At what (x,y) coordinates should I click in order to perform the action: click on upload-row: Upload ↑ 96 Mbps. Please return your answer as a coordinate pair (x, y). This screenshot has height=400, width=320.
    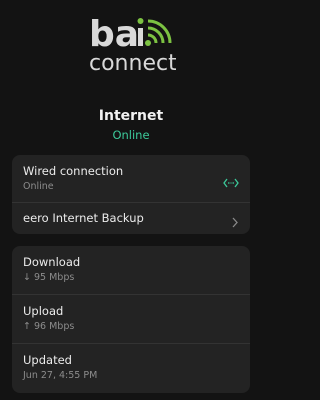
    Looking at the image, I should click on (131, 319).